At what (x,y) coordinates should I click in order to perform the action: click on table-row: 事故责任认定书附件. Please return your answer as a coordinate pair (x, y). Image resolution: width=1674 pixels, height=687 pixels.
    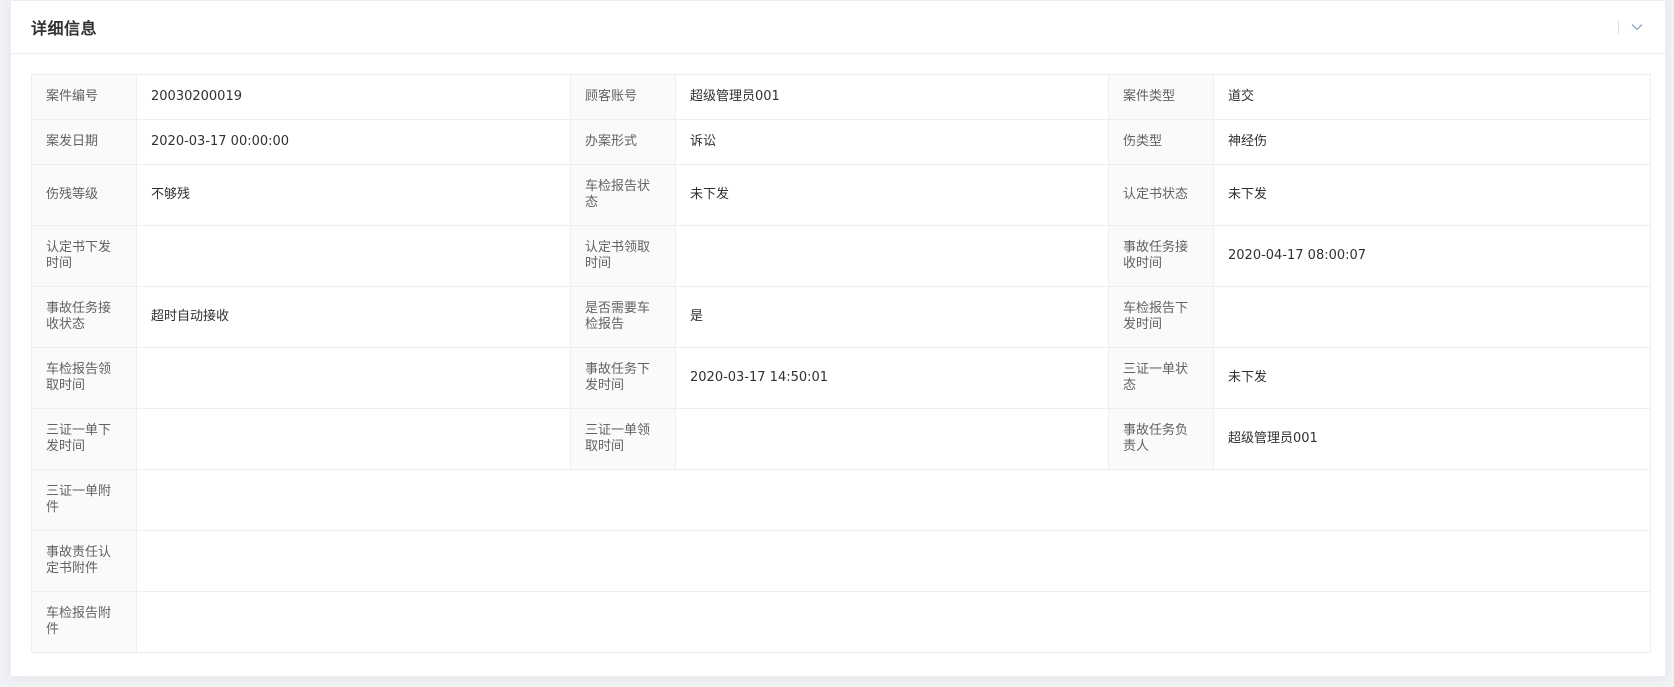
    Looking at the image, I should click on (841, 561).